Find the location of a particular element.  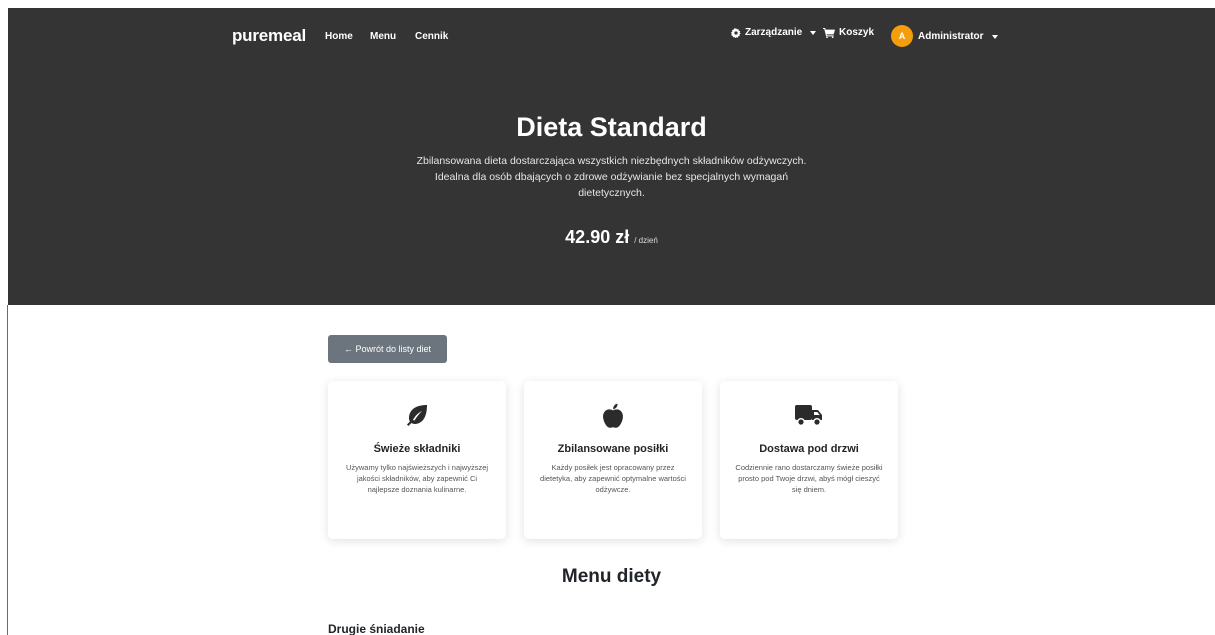

feature-title: Dostawa pod drzwi is located at coordinates (809, 449).